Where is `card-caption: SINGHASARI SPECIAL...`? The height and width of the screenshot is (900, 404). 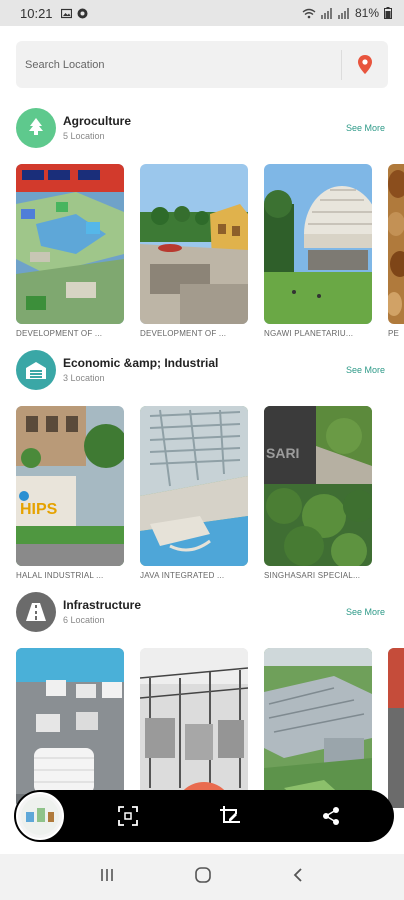
card-caption: SINGHASARI SPECIAL... is located at coordinates (312, 575).